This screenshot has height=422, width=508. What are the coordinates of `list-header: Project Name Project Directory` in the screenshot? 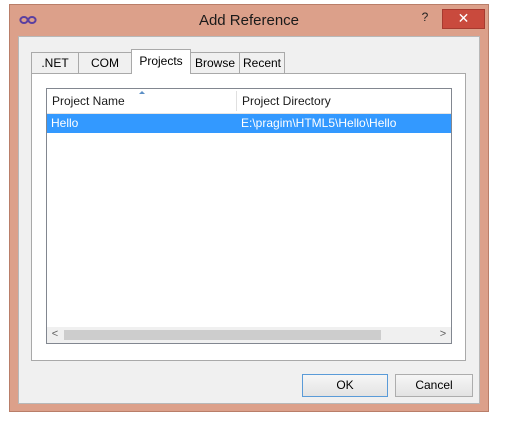 It's located at (249, 101).